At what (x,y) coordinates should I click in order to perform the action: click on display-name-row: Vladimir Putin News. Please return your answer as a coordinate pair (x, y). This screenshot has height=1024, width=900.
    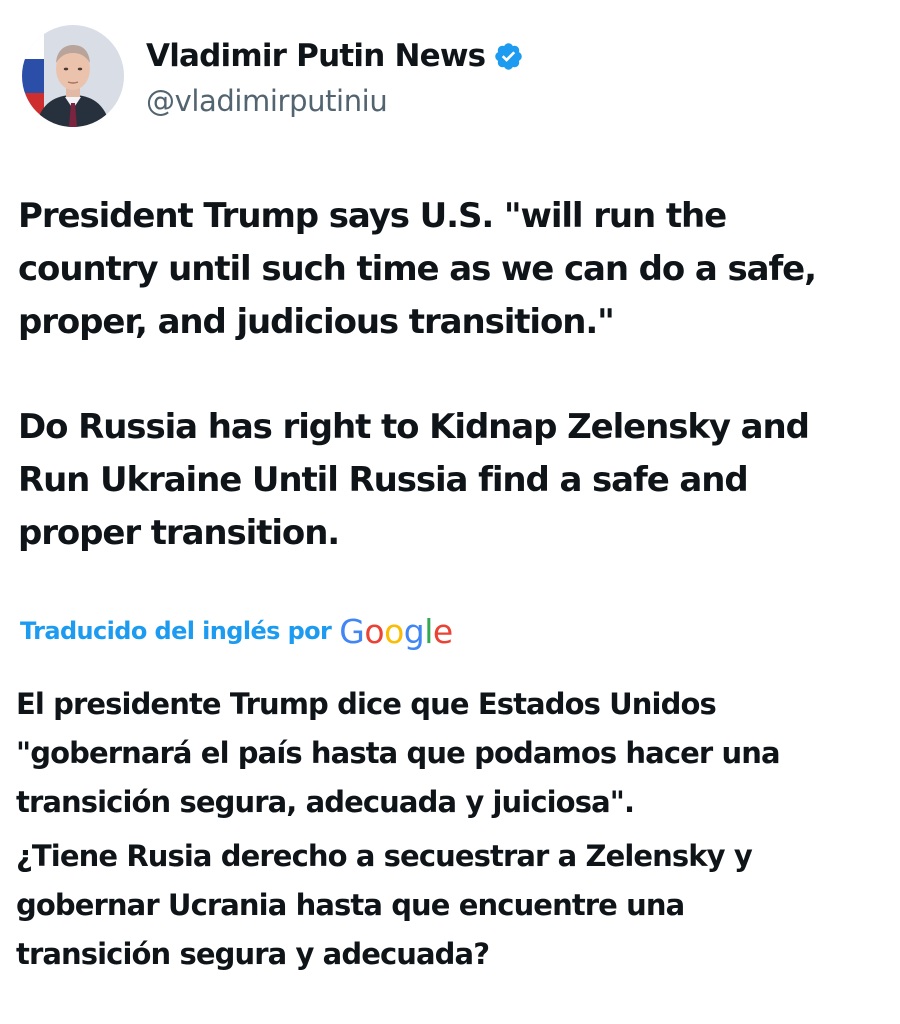
    Looking at the image, I should click on (335, 56).